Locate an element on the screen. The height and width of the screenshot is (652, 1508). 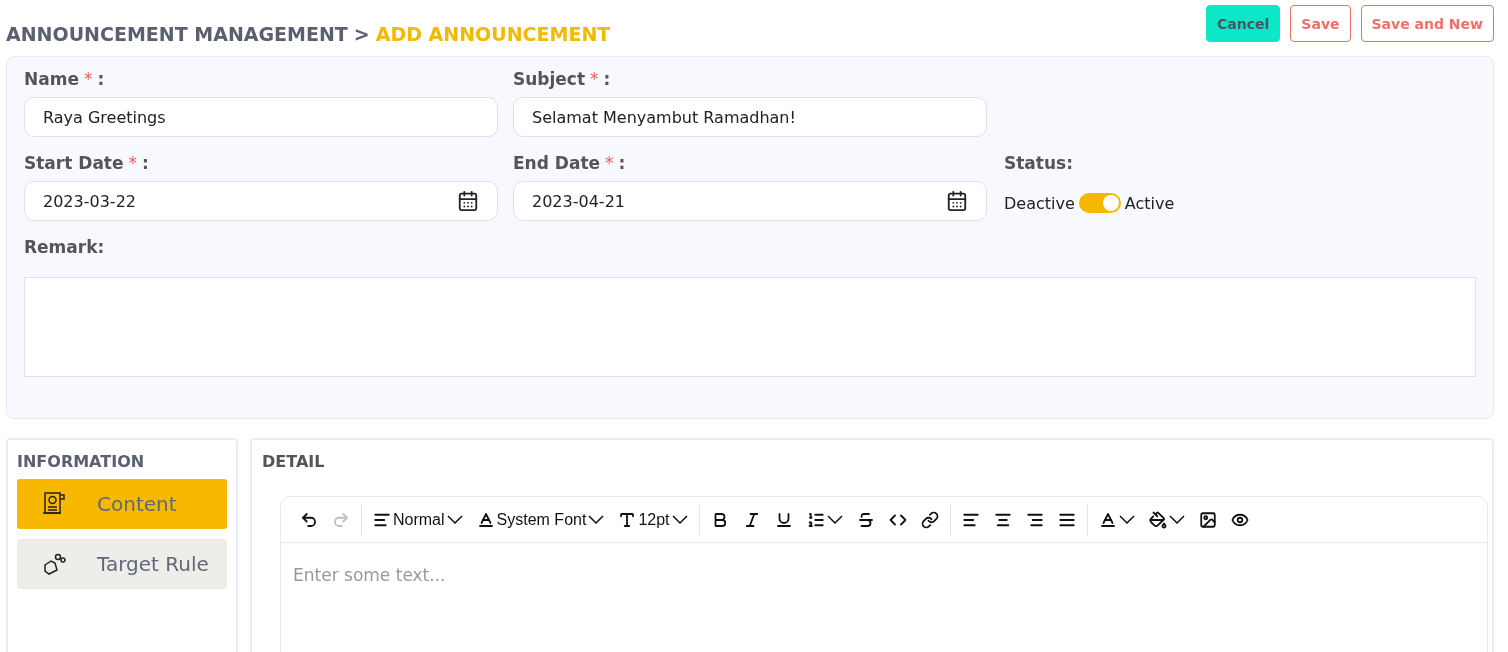
breadcrumb-current: ADD ANNOUNCEMENT is located at coordinates (493, 34).